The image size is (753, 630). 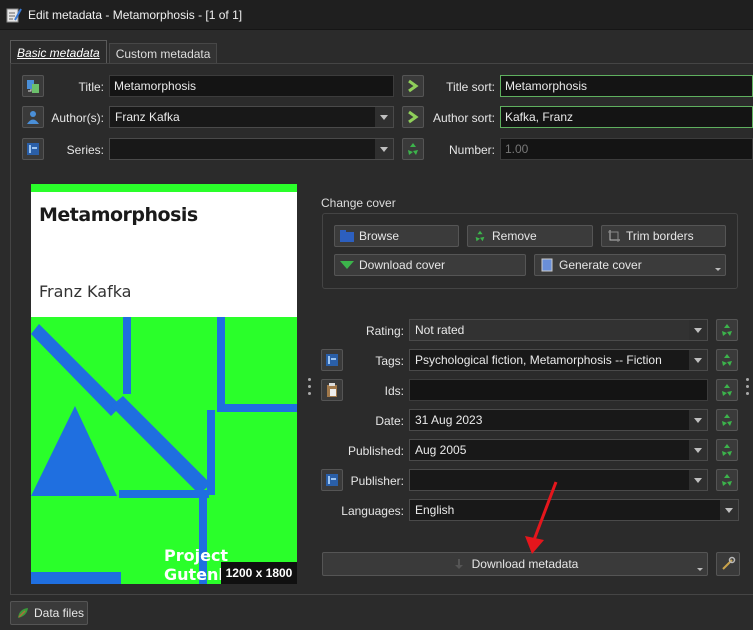 I want to click on title-sort-field: Metamorphosis, so click(x=626, y=86).